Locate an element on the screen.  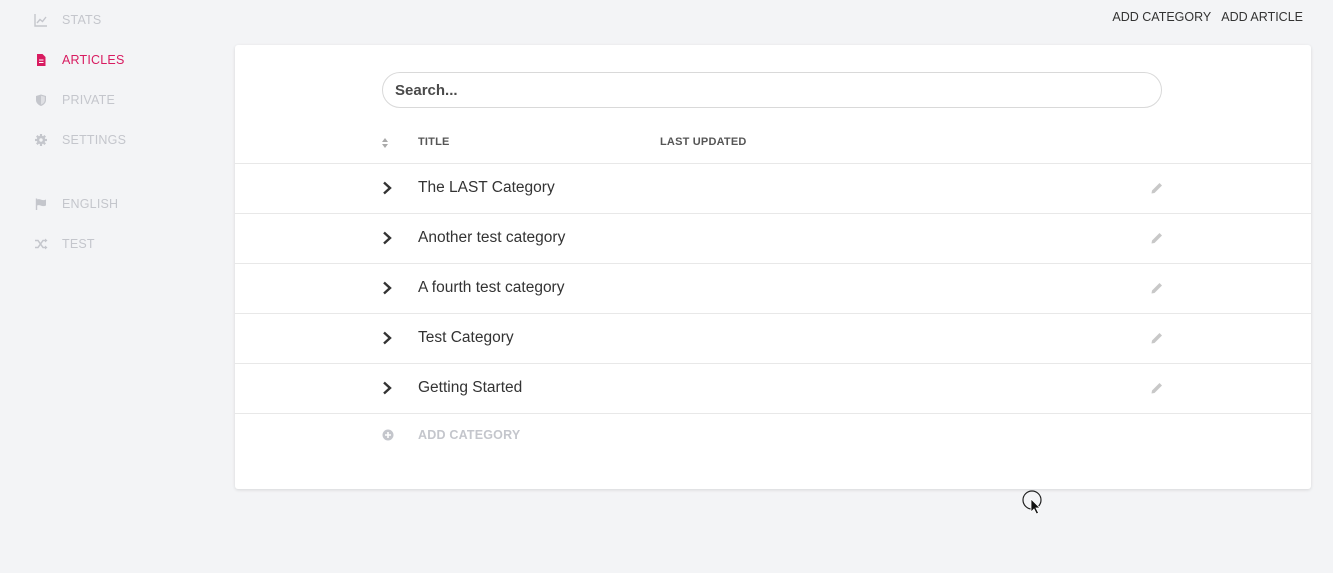
row-title: A fourth test category is located at coordinates (491, 287).